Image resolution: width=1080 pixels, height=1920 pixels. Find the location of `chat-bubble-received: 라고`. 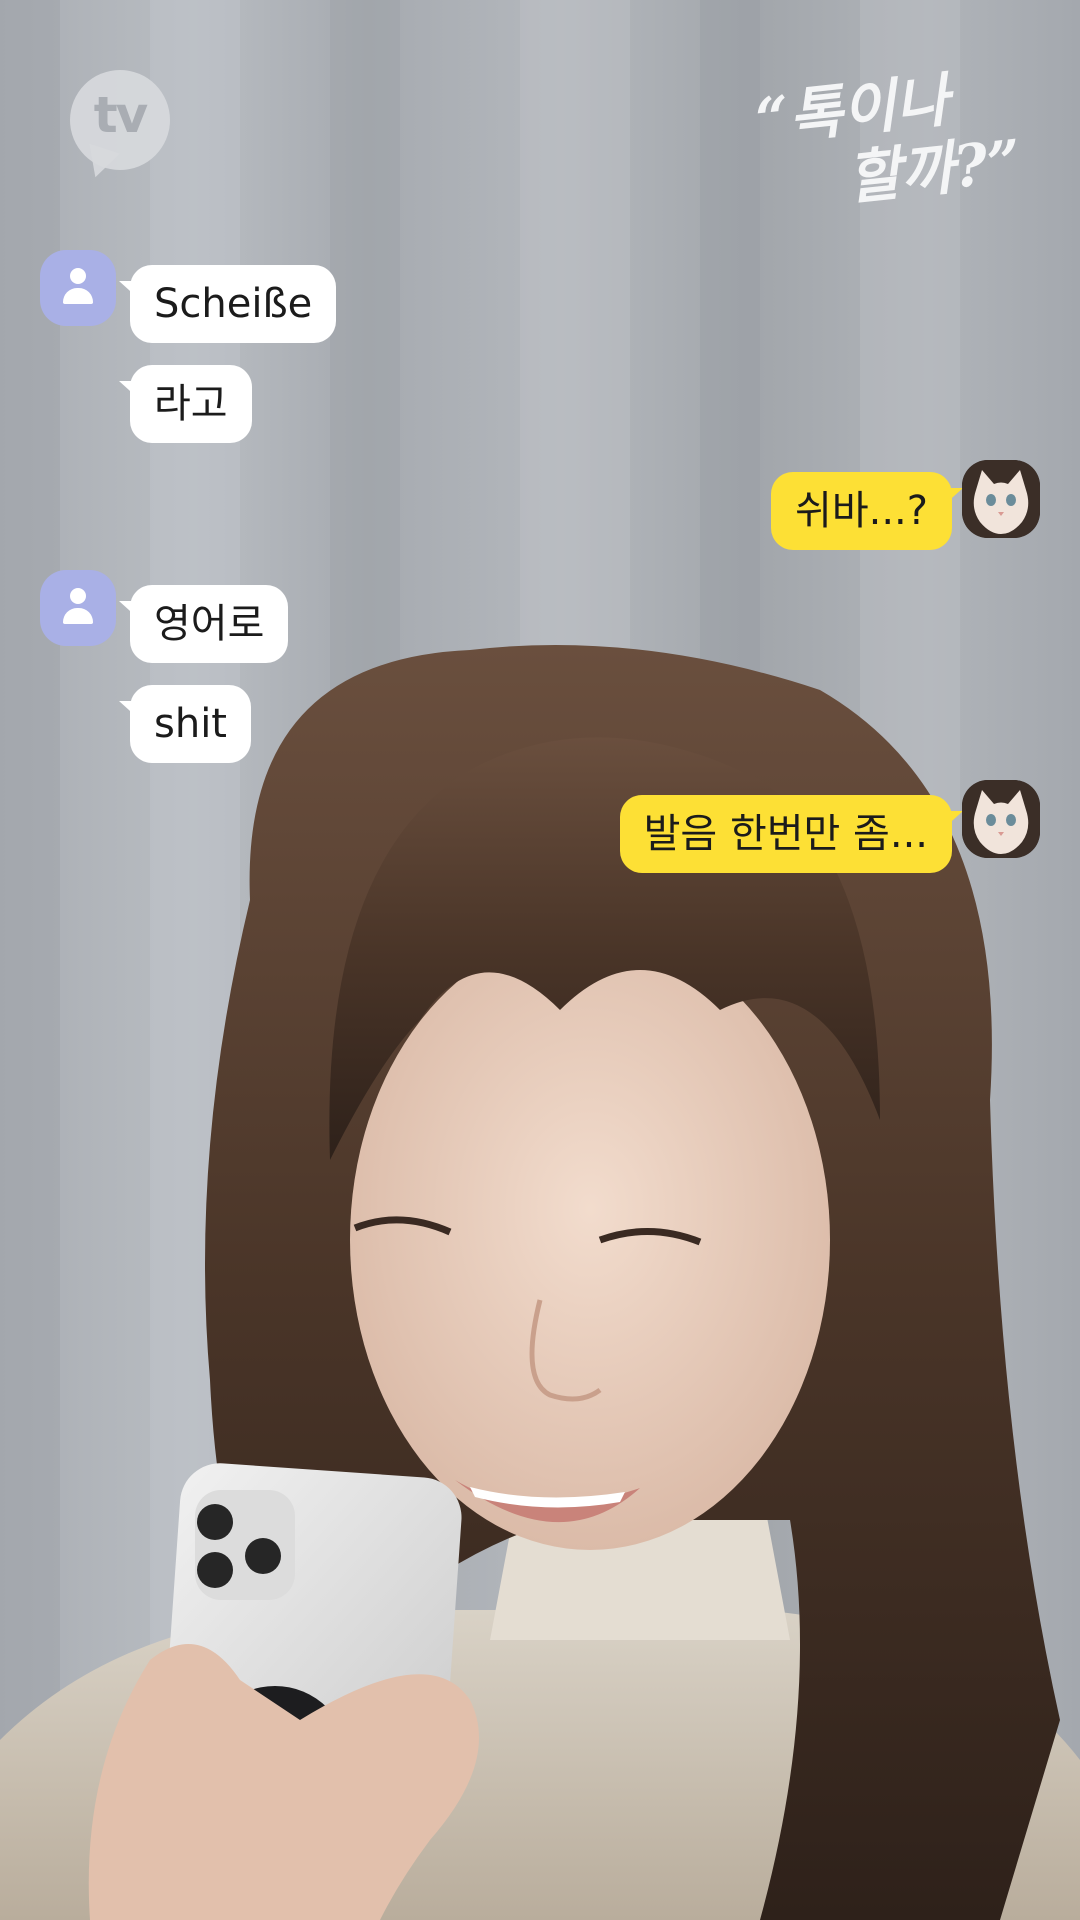

chat-bubble-received: 라고 is located at coordinates (185, 404).